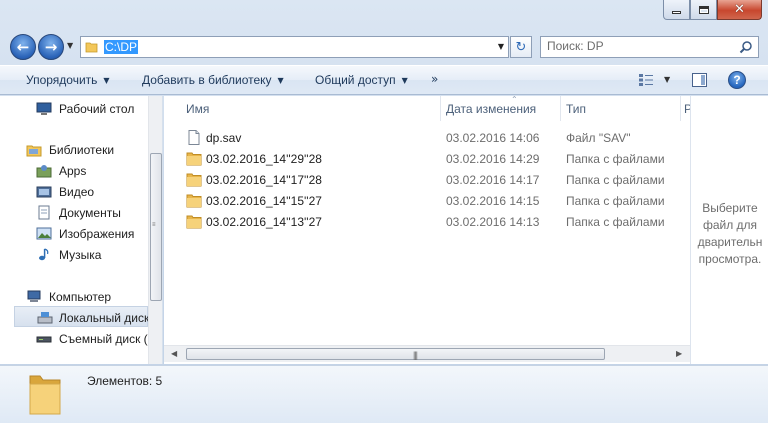 This screenshot has height=423, width=768. What do you see at coordinates (415, 355) in the screenshot?
I see `grip-icon: |||` at bounding box center [415, 355].